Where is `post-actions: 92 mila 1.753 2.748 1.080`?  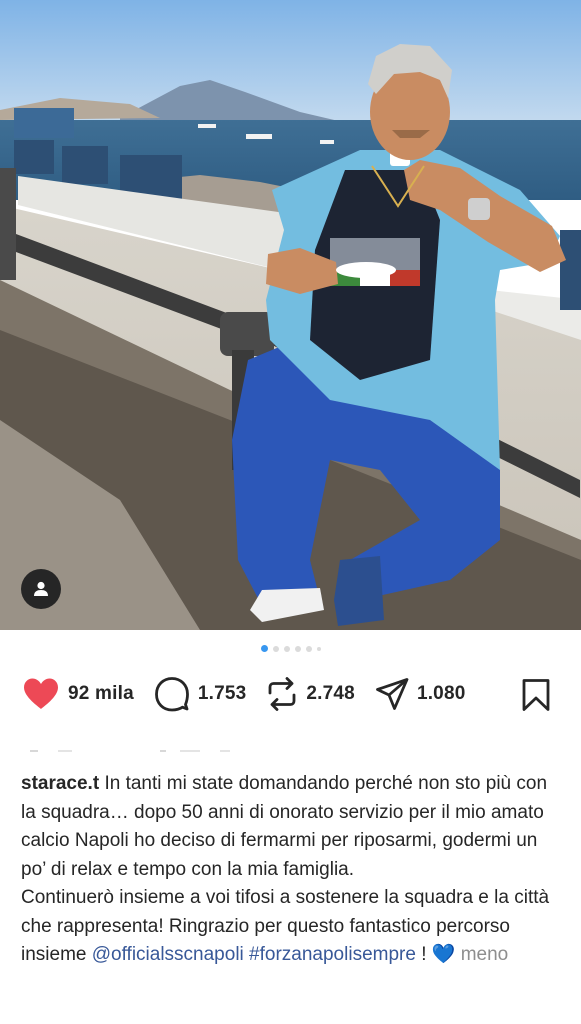
post-actions: 92 mila 1.753 2.748 1.080 is located at coordinates (290, 694).